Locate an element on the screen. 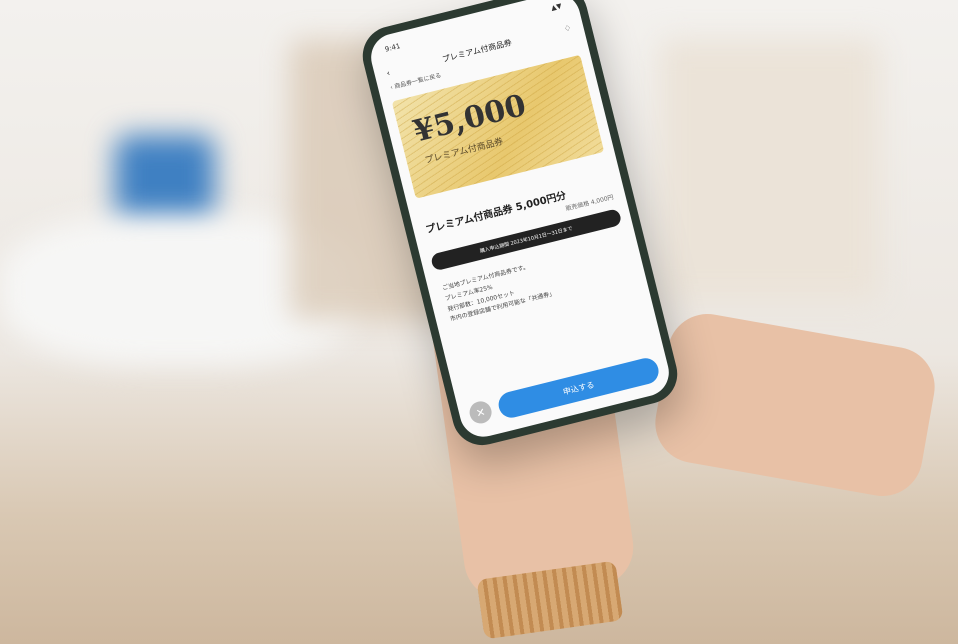  apply-button: 申込する is located at coordinates (578, 388).